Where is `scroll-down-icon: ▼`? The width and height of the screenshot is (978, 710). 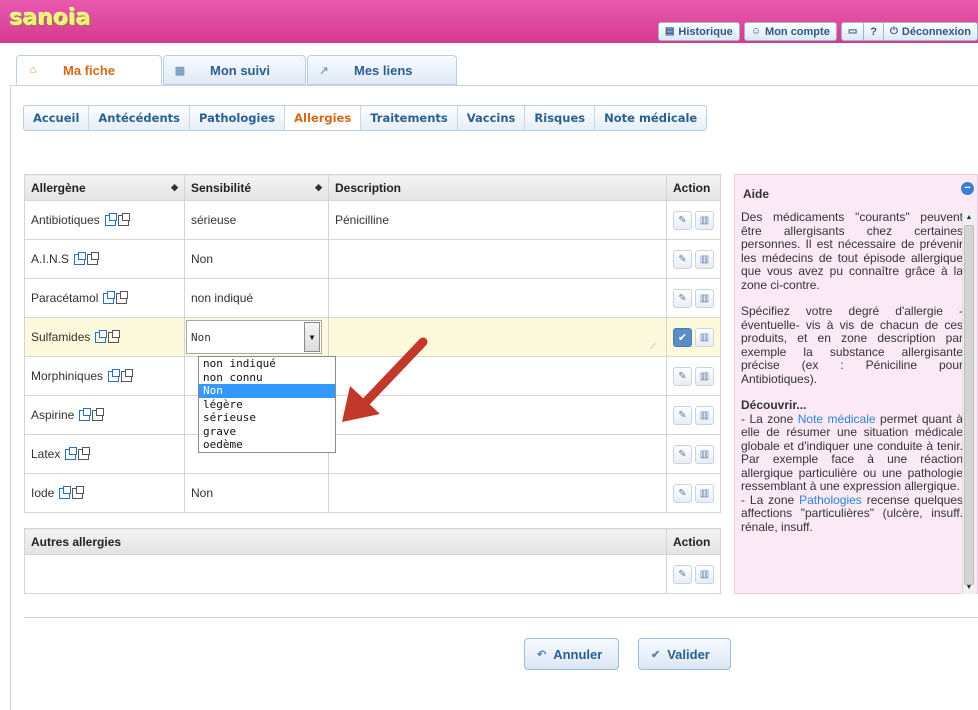
scroll-down-icon: ▼ is located at coordinates (969, 587).